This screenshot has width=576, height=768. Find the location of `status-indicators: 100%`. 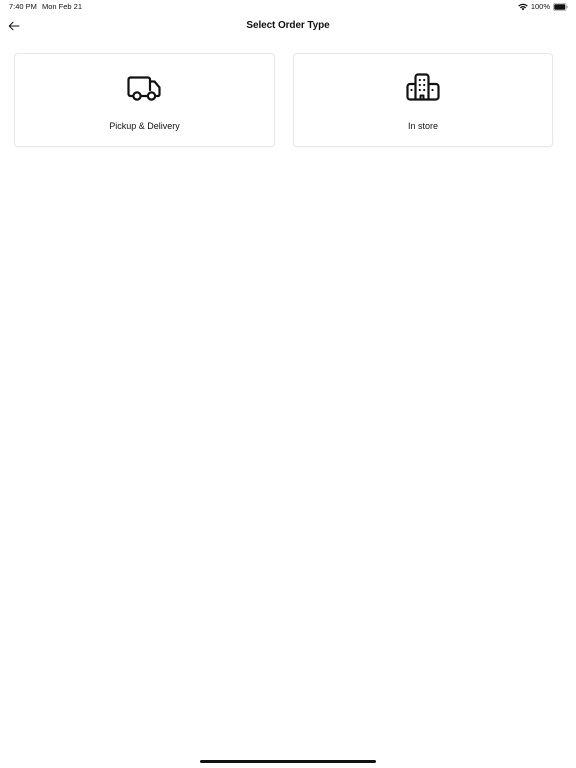

status-indicators: 100% is located at coordinates (543, 7).